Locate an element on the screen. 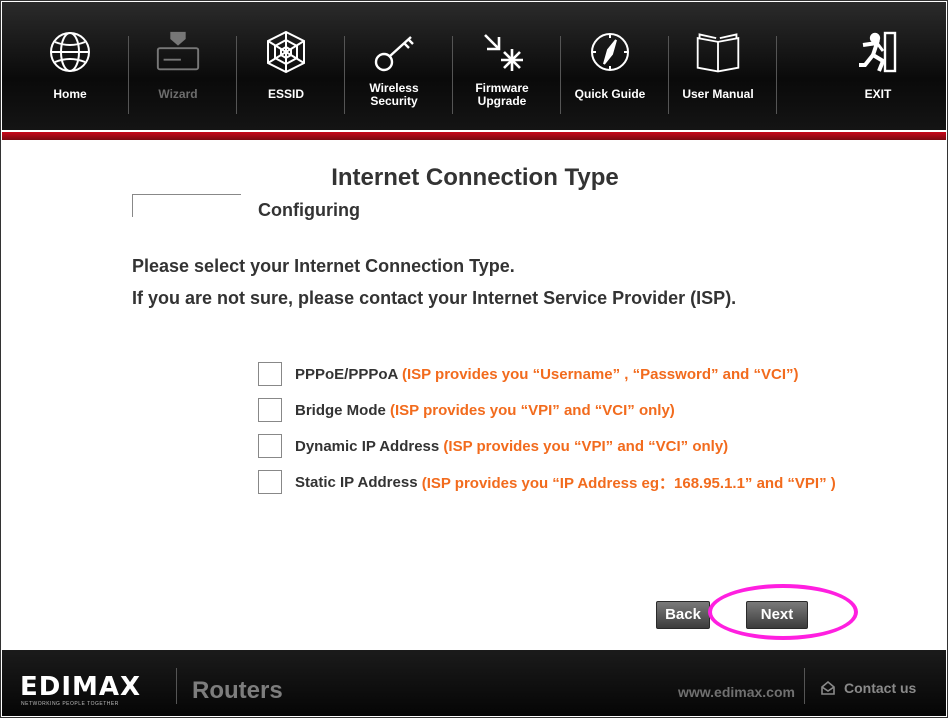 This screenshot has height=720, width=950. status-indicator is located at coordinates (186, 205).